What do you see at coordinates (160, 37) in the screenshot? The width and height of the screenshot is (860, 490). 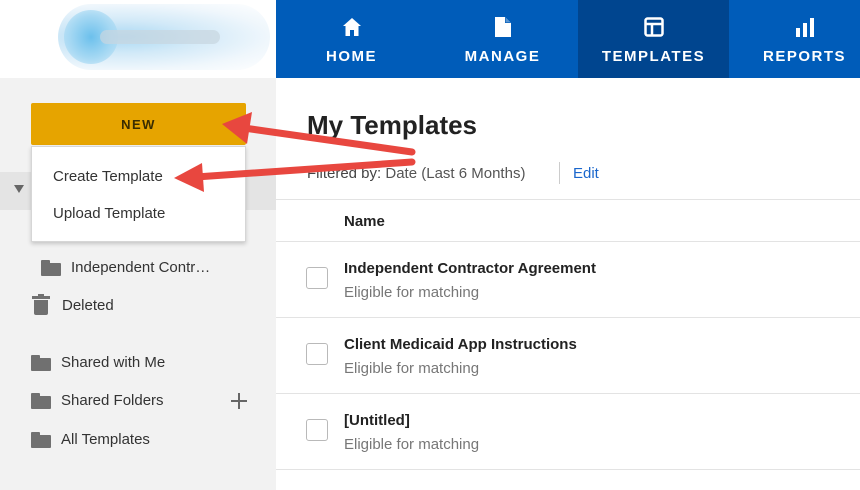 I see `logo-wordmark` at bounding box center [160, 37].